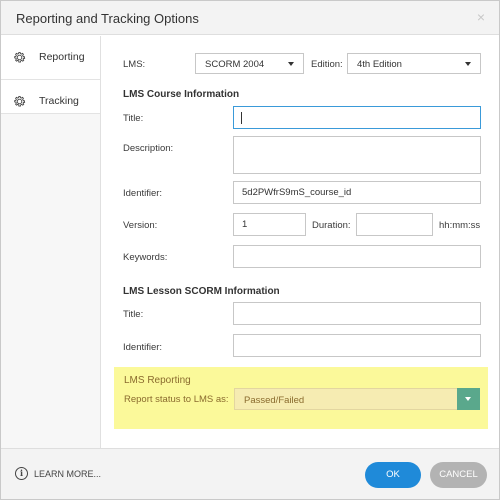  I want to click on course-title-label: Title:, so click(133, 118).